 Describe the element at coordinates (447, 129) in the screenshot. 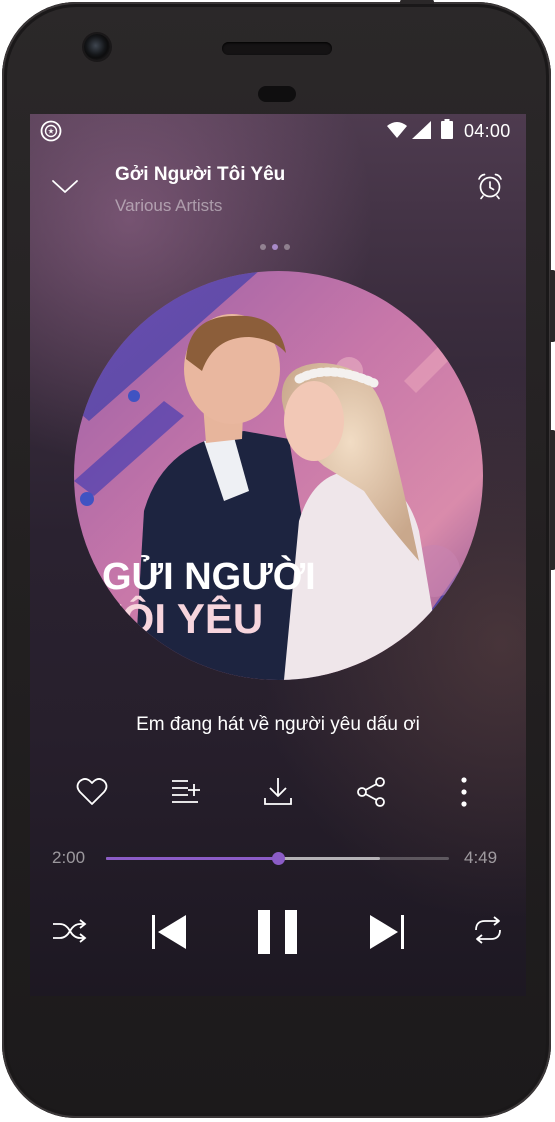

I see `battery-icon` at that location.